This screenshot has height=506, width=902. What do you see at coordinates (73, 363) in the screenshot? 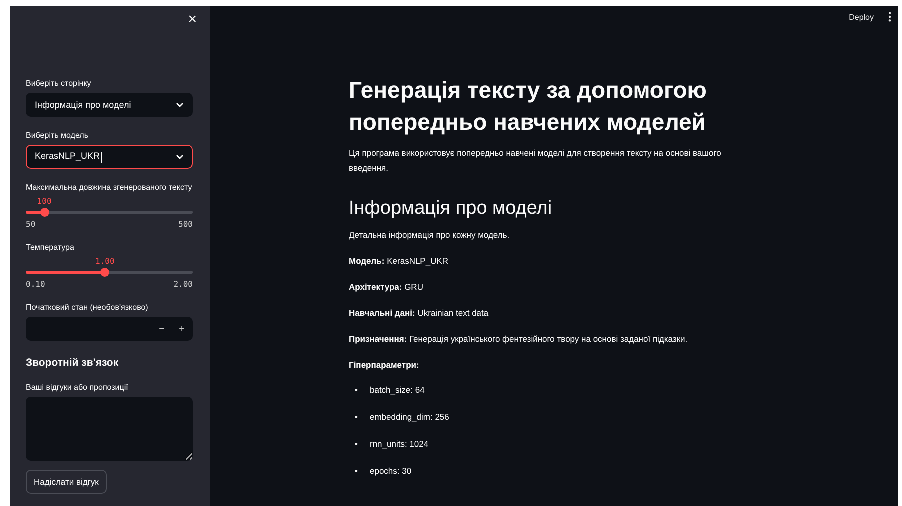
I see `section-heading: Зворотній зв'язок` at bounding box center [73, 363].